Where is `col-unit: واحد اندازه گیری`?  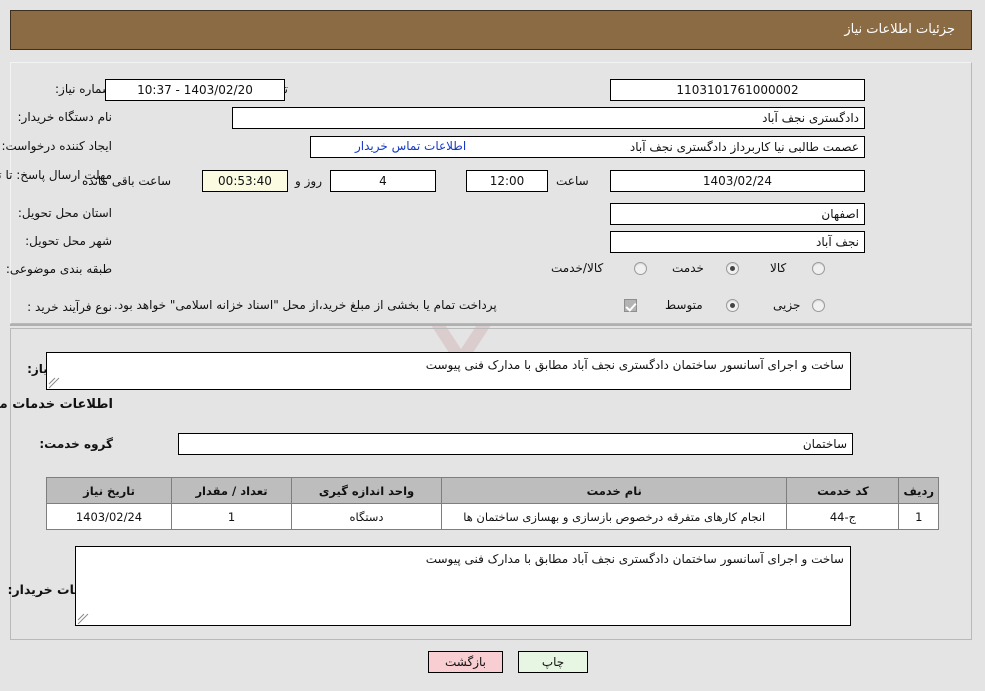
col-unit: واحد اندازه گیری is located at coordinates (366, 490).